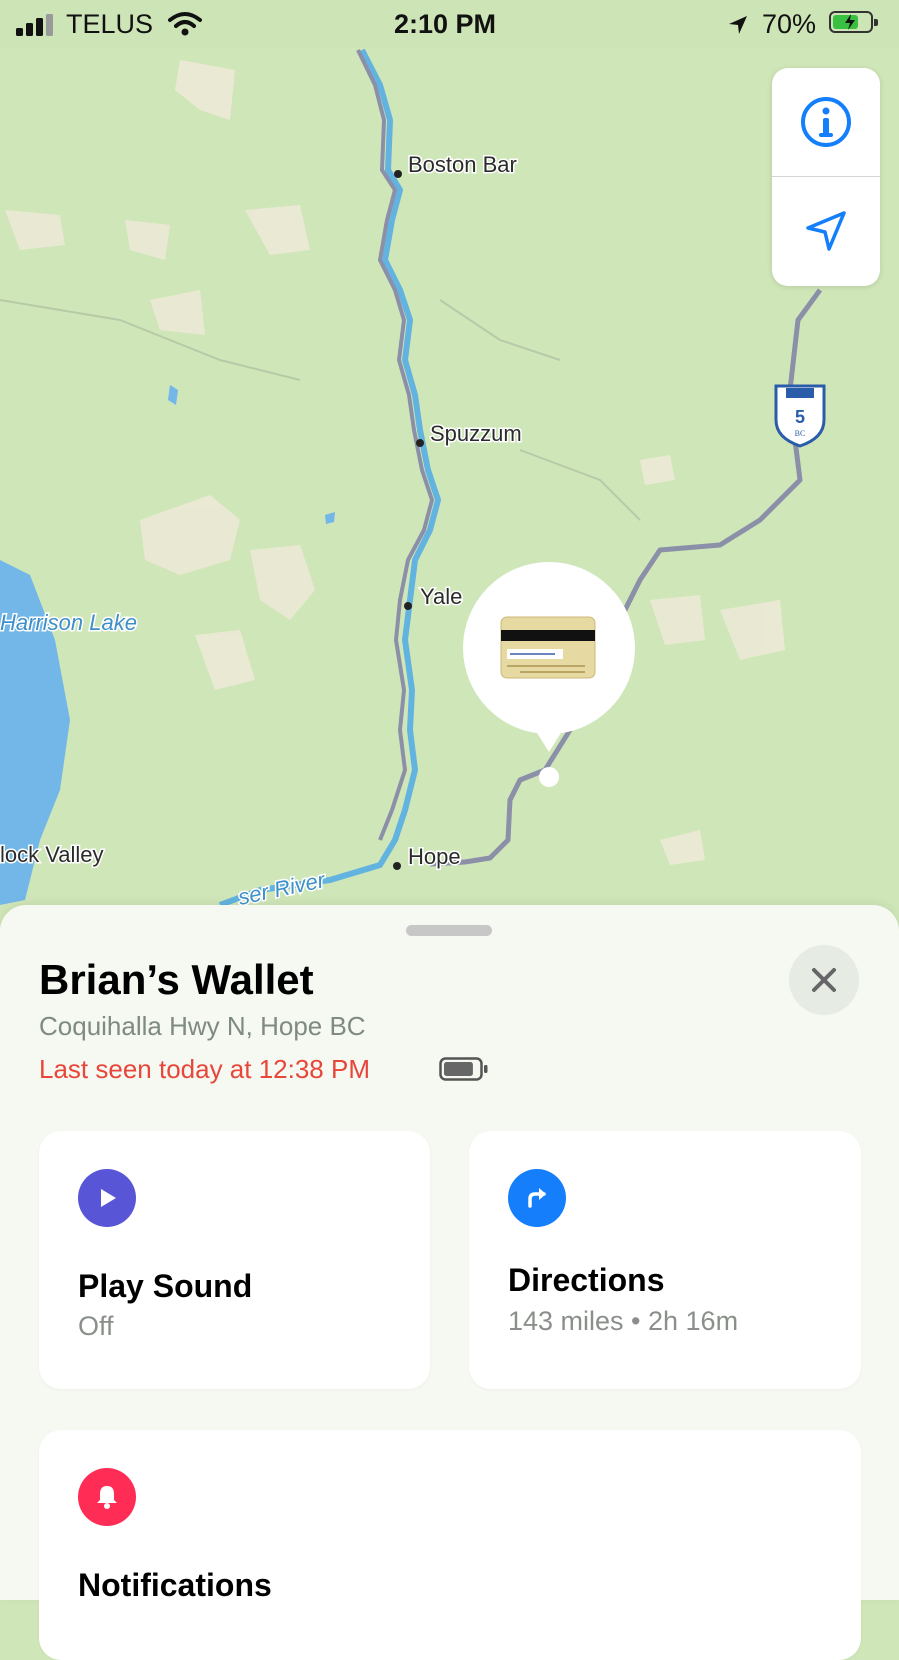 This screenshot has height=1660, width=899. What do you see at coordinates (445, 24) in the screenshot?
I see `clock-time: 2:10 PM` at bounding box center [445, 24].